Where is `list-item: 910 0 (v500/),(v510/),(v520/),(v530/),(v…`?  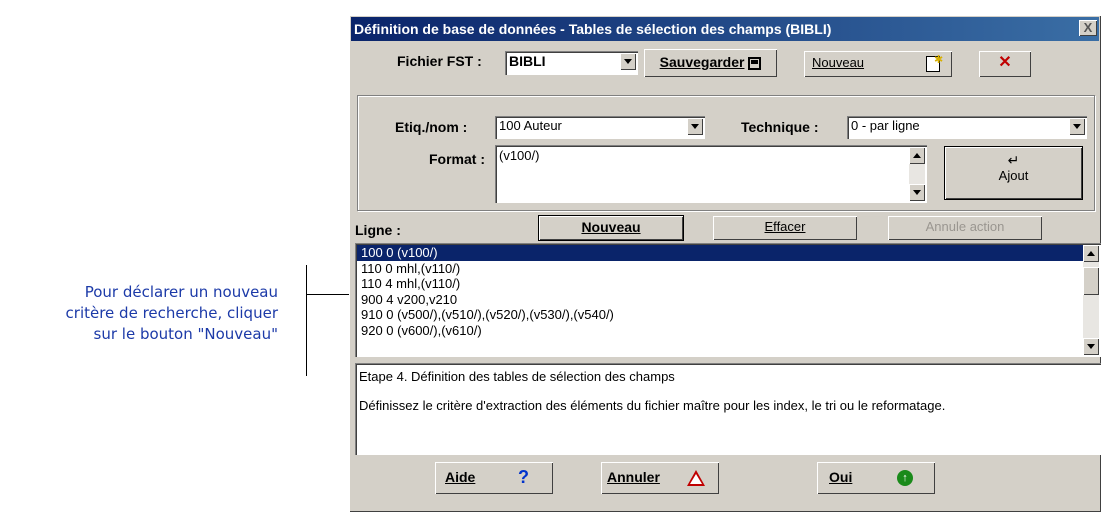 list-item: 910 0 (v500/),(v510/),(v520/),(v530/),(v… is located at coordinates (720, 315).